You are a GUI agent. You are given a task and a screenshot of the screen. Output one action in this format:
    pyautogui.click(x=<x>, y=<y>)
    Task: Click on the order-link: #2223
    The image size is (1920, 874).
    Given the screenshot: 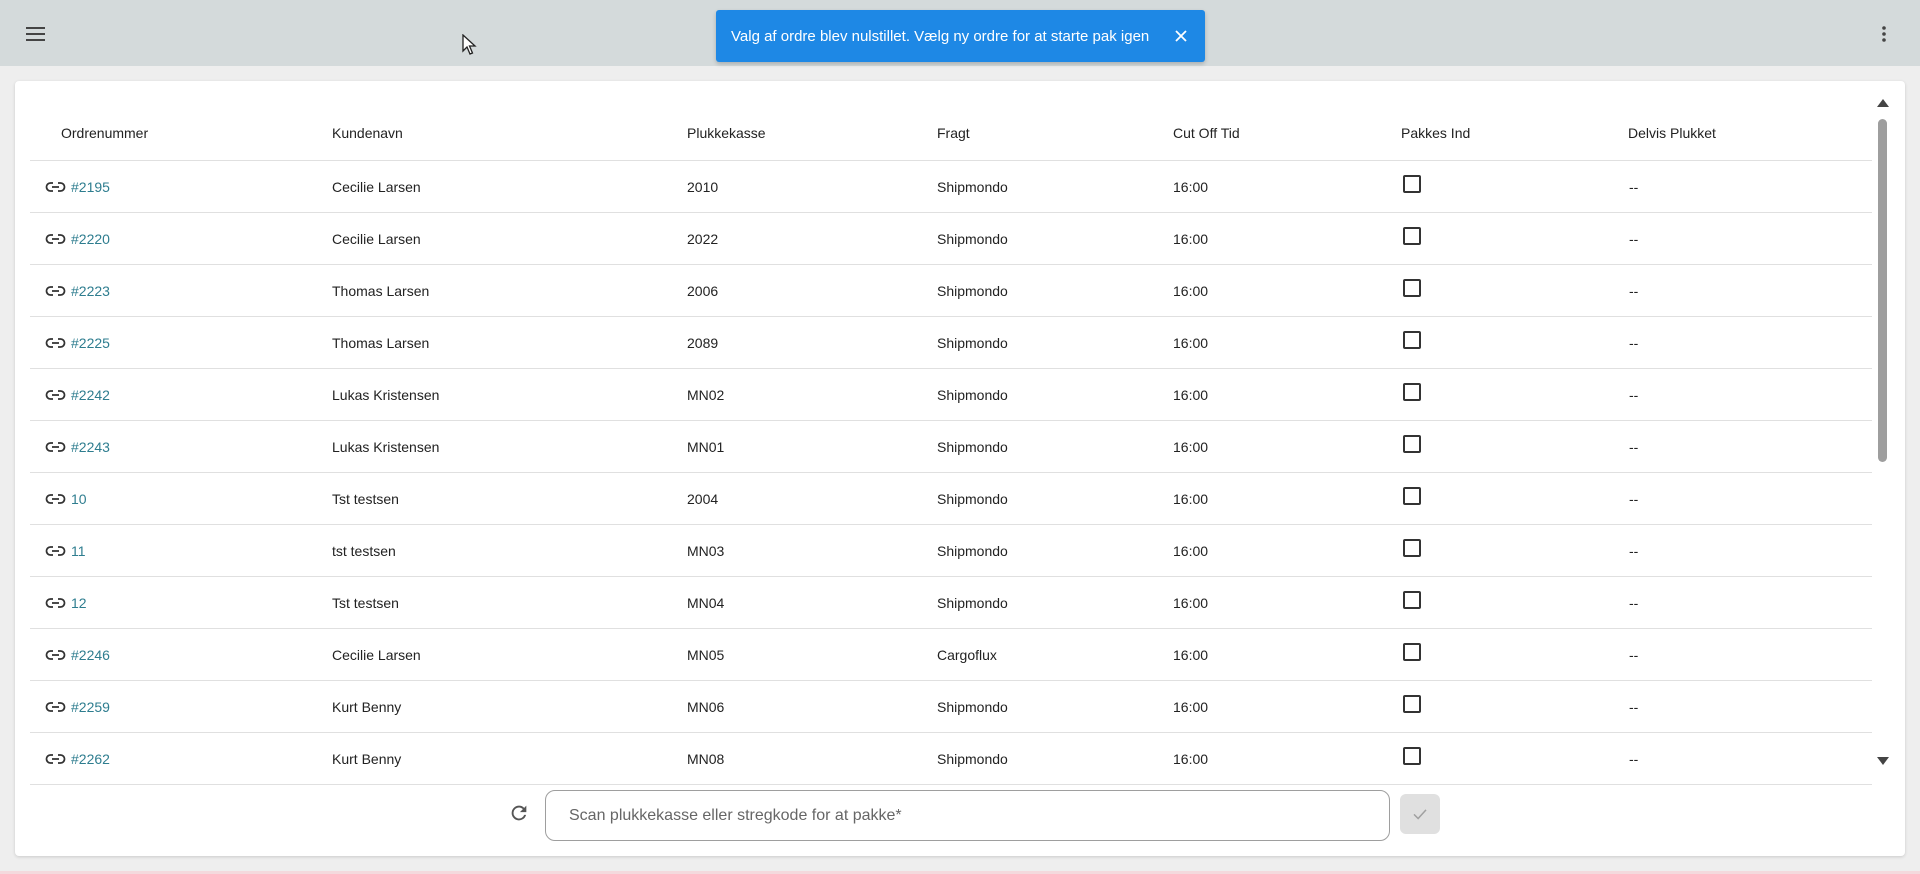 What is the action you would take?
    pyautogui.click(x=77, y=291)
    